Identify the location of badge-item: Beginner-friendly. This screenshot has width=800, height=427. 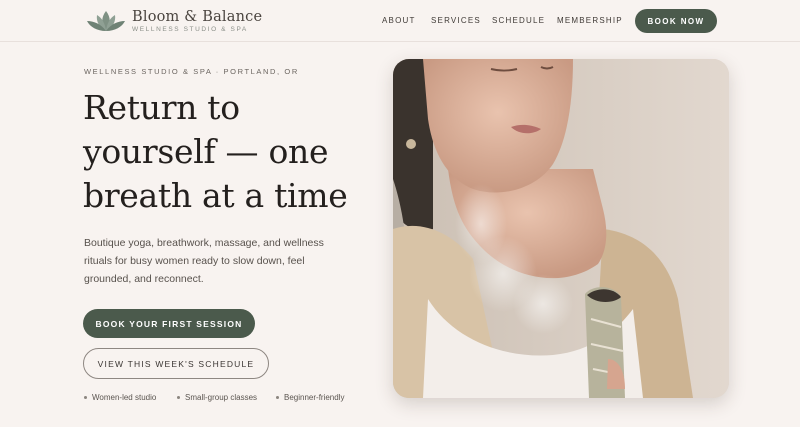
(310, 397).